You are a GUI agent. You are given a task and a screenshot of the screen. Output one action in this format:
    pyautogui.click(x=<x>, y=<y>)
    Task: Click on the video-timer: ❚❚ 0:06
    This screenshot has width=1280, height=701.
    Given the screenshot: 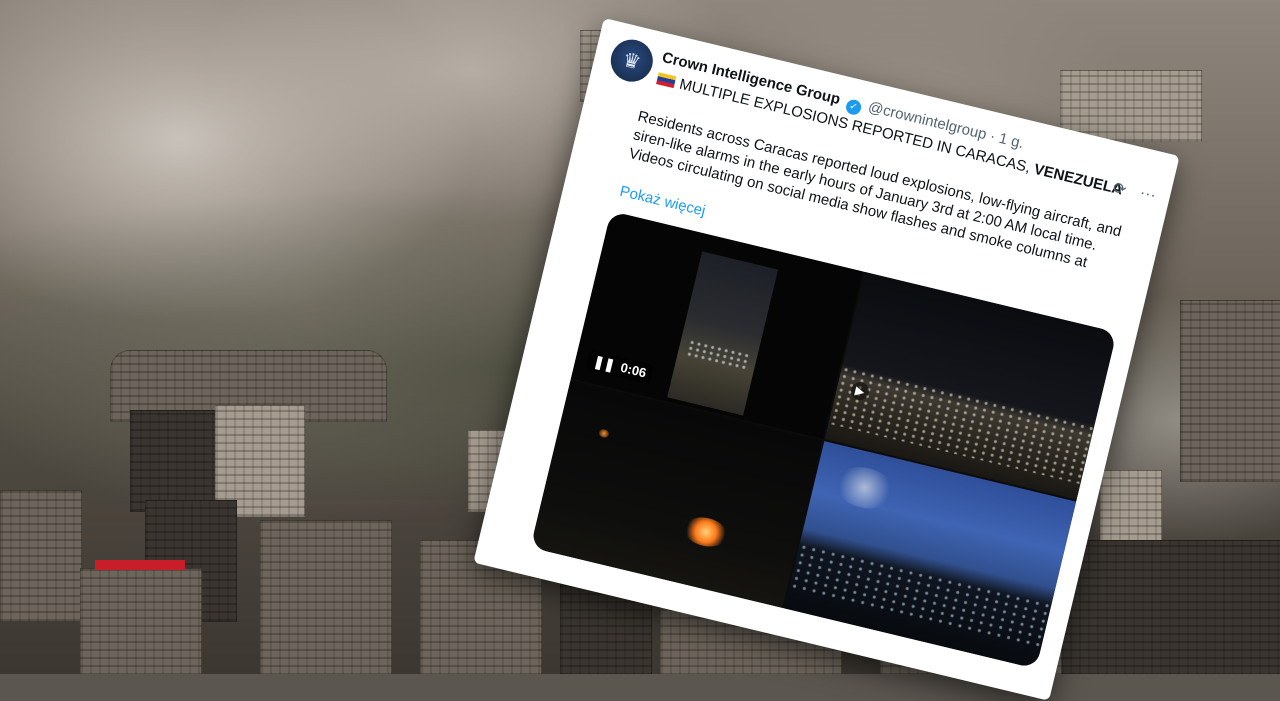 What is the action you would take?
    pyautogui.click(x=620, y=367)
    